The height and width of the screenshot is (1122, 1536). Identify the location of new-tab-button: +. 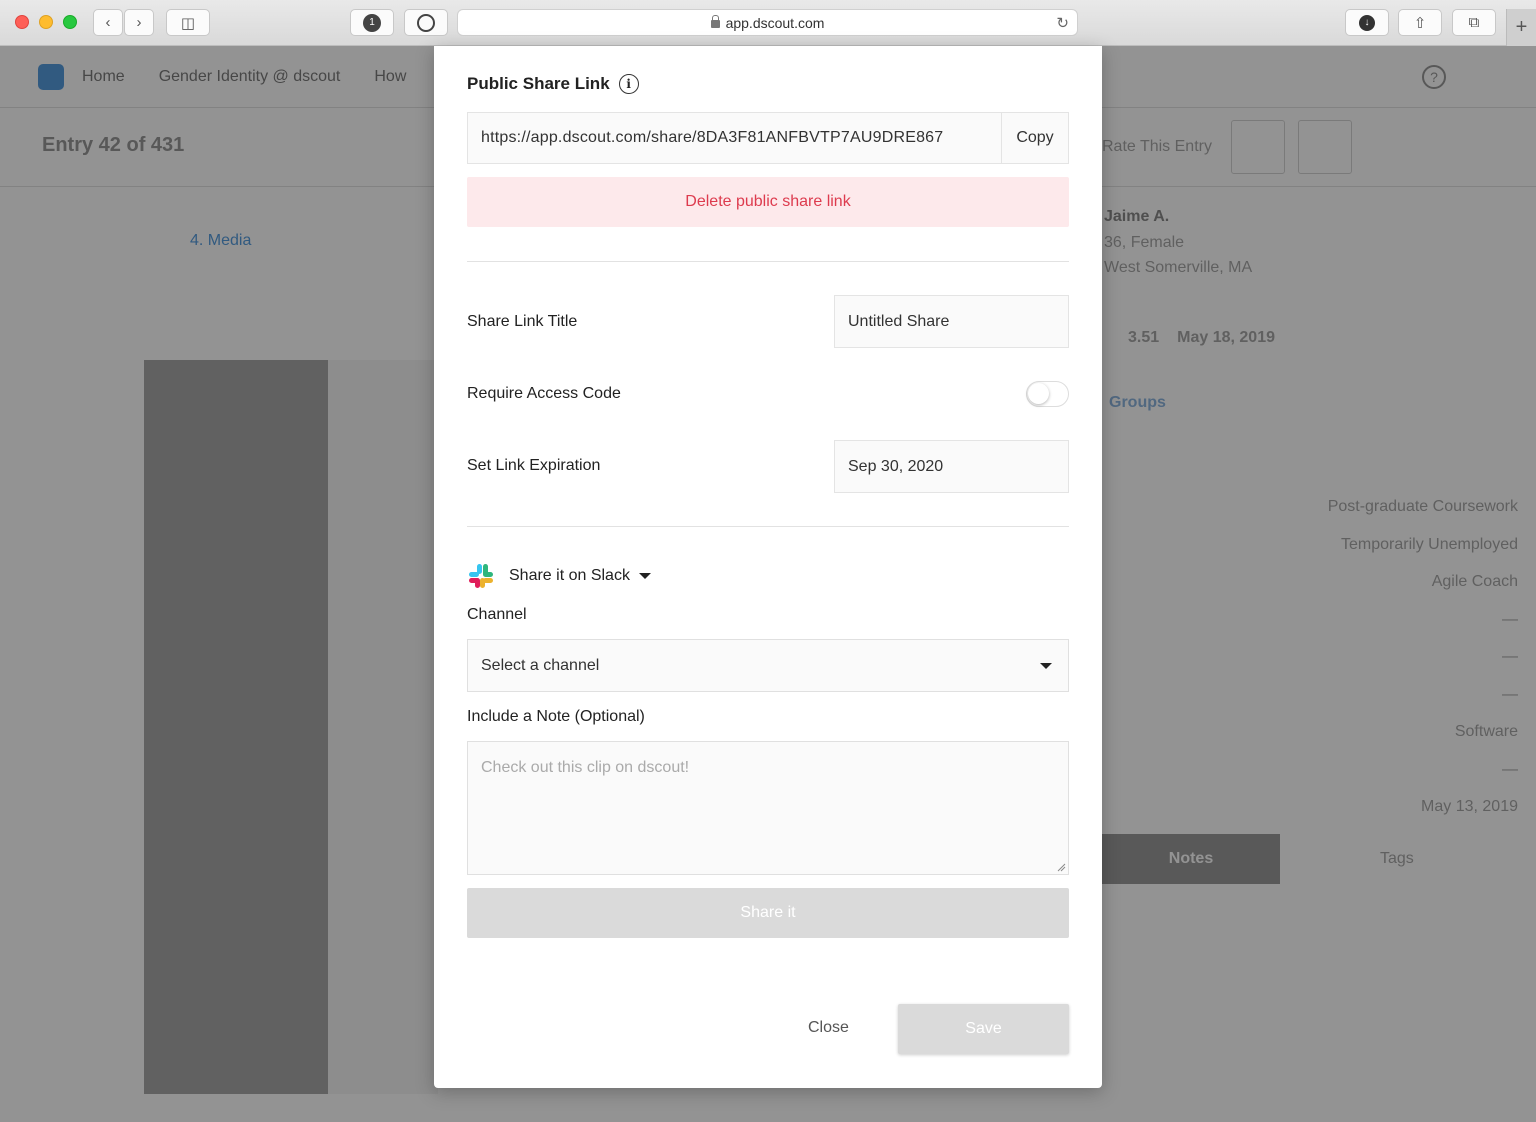
(1521, 27).